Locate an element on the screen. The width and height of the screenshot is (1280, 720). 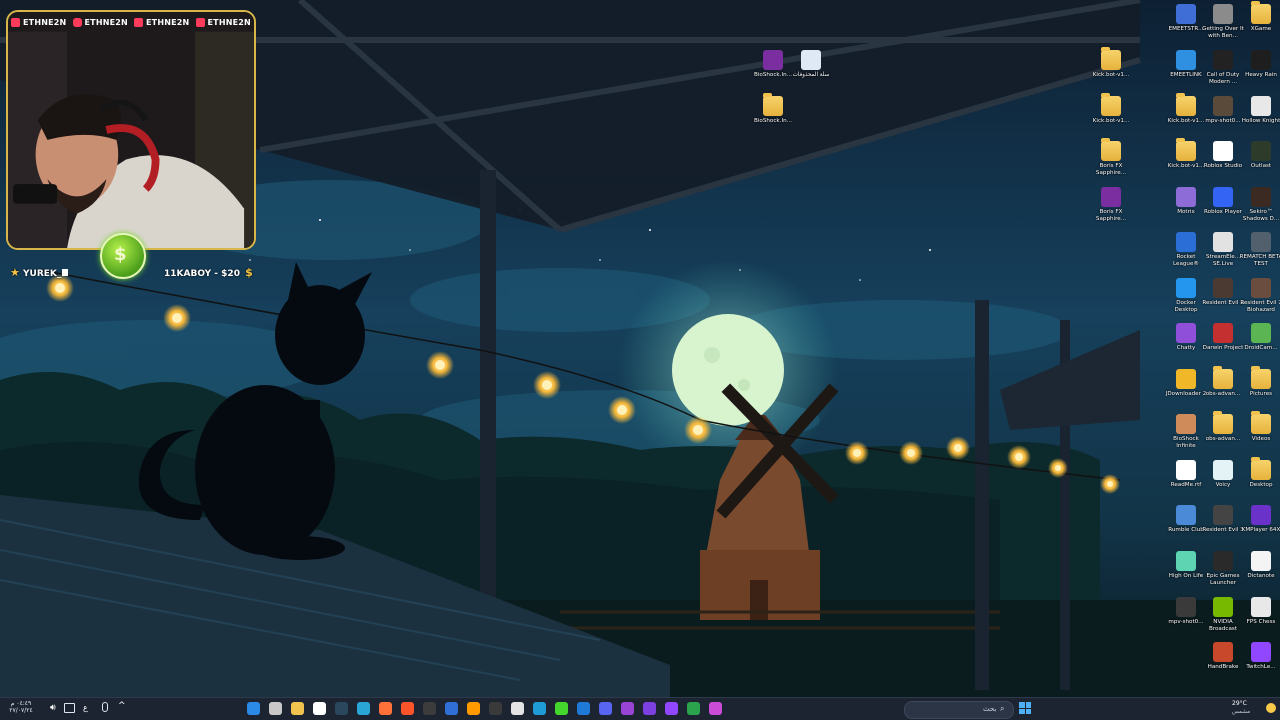
weather-desc: مشمس is located at coordinates (1241, 712).